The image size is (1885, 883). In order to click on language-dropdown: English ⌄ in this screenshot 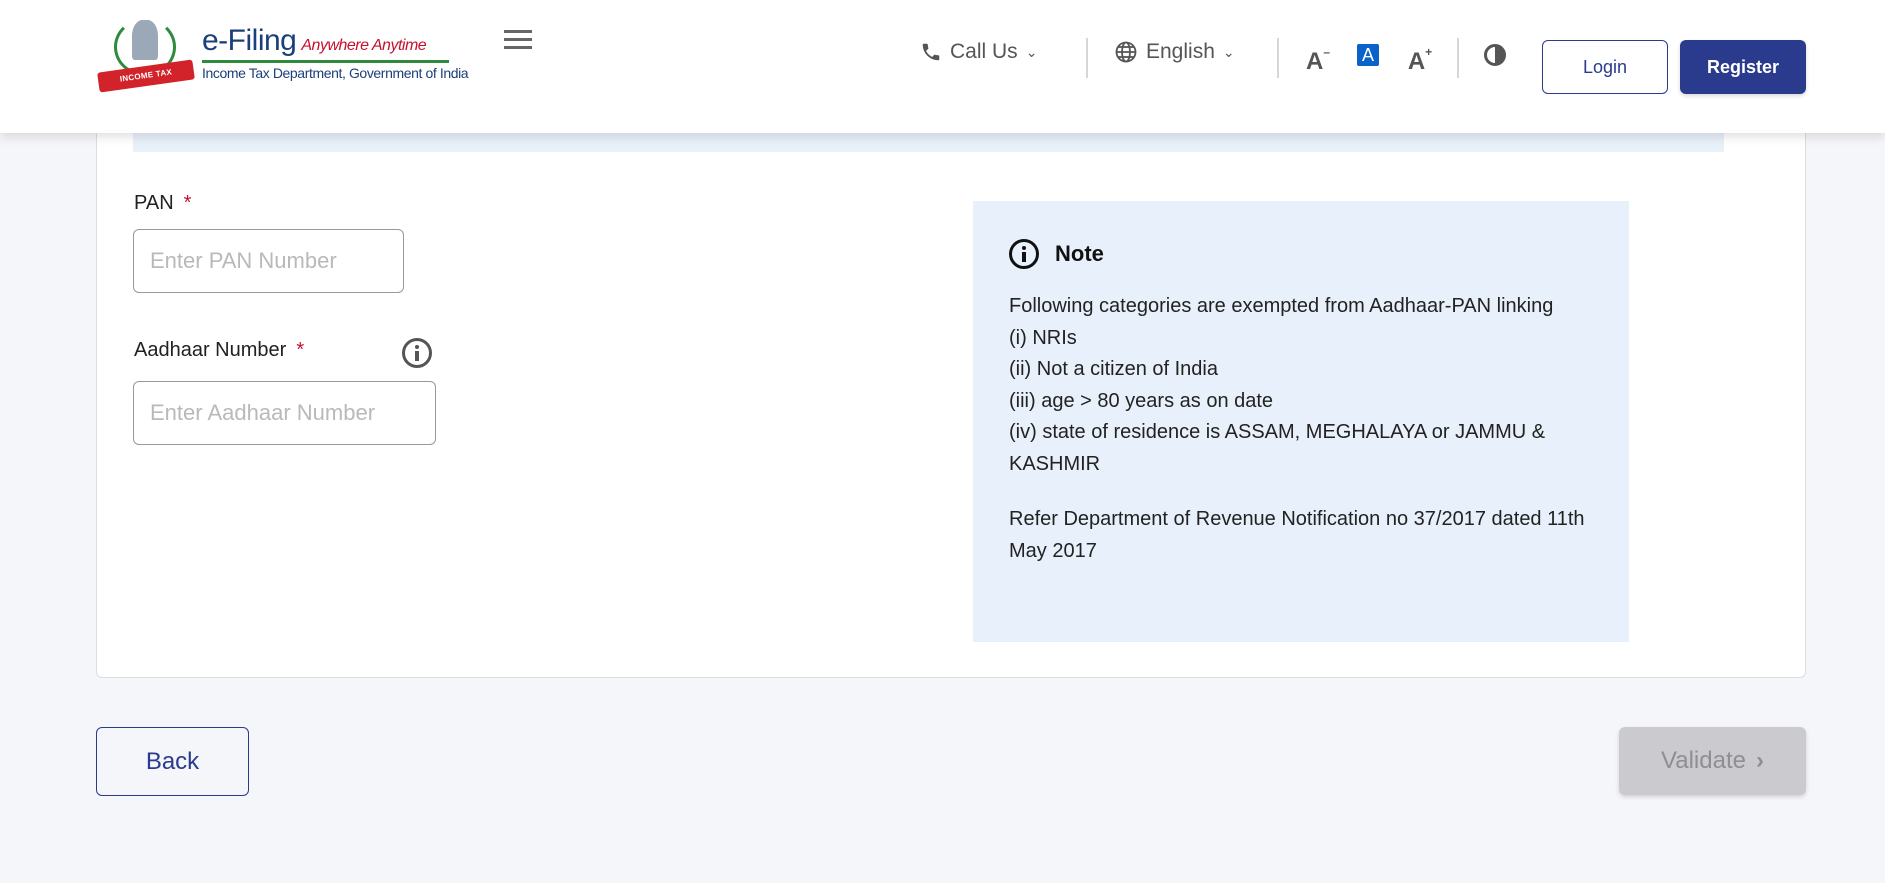, I will do `click(1174, 52)`.